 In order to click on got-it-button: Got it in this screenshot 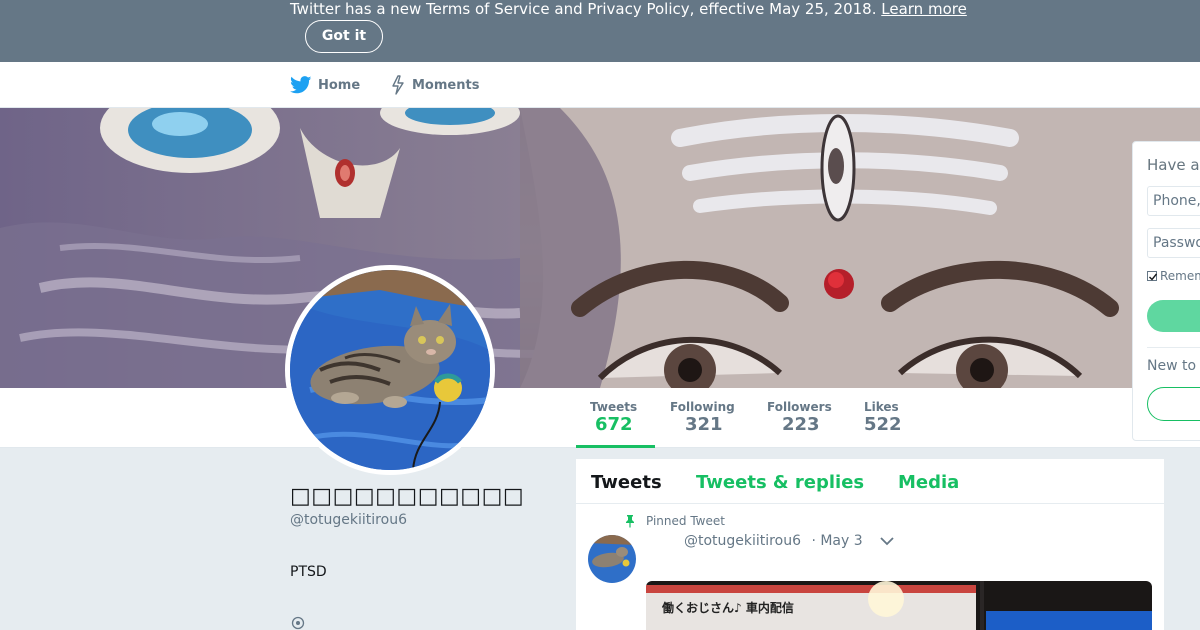, I will do `click(344, 36)`.